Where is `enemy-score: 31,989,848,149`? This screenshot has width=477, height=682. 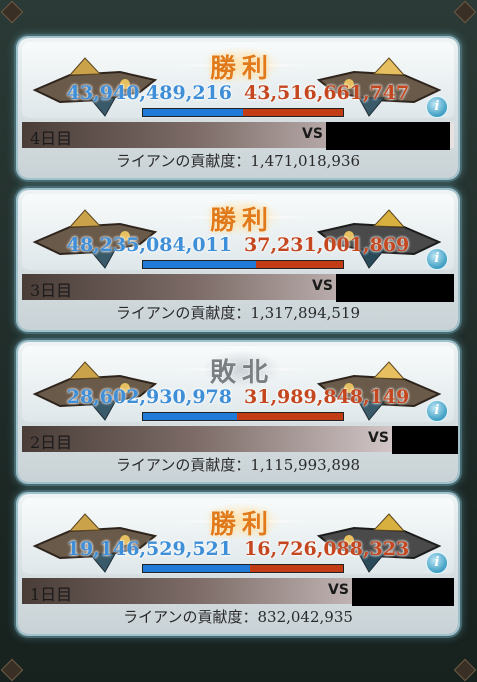
enemy-score: 31,989,848,149 is located at coordinates (327, 397).